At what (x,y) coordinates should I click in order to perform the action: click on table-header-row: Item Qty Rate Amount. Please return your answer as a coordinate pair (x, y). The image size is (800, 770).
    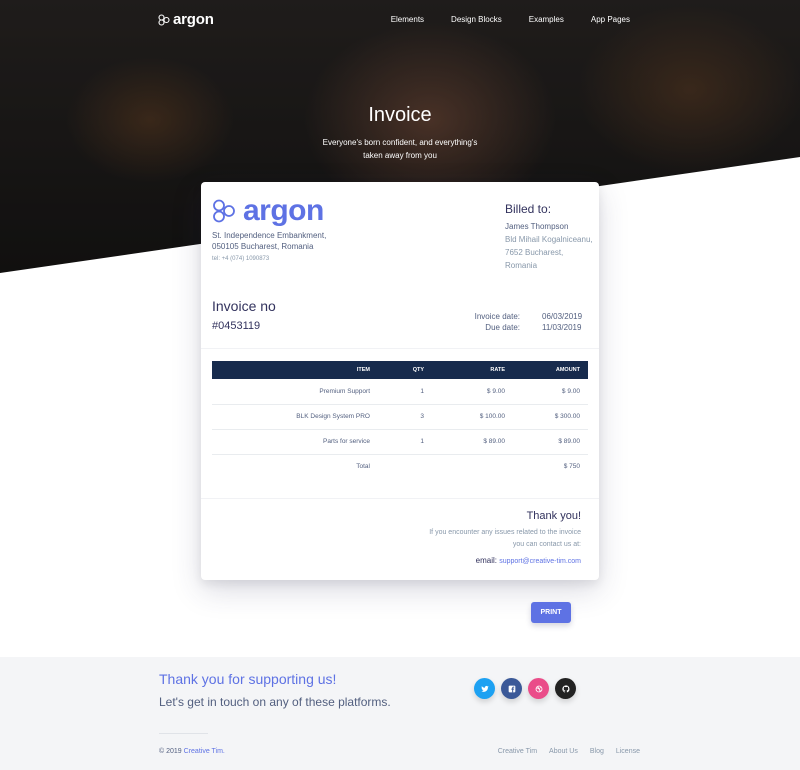
    Looking at the image, I should click on (400, 370).